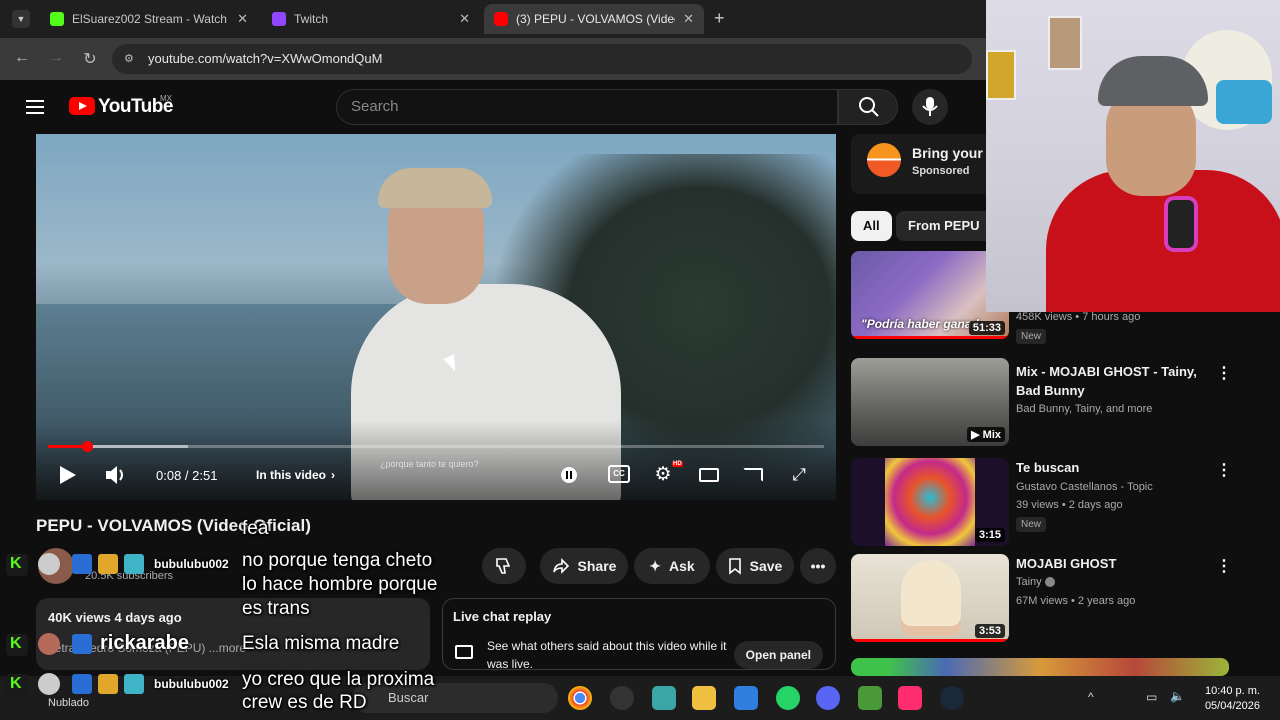  I want to click on discord-icon, so click(828, 698).